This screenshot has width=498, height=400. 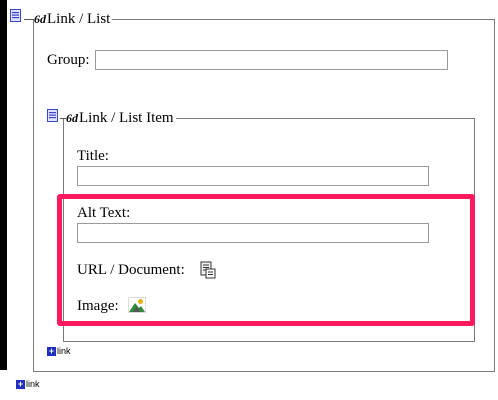 I want to click on legend-connector, so click(x=29, y=19).